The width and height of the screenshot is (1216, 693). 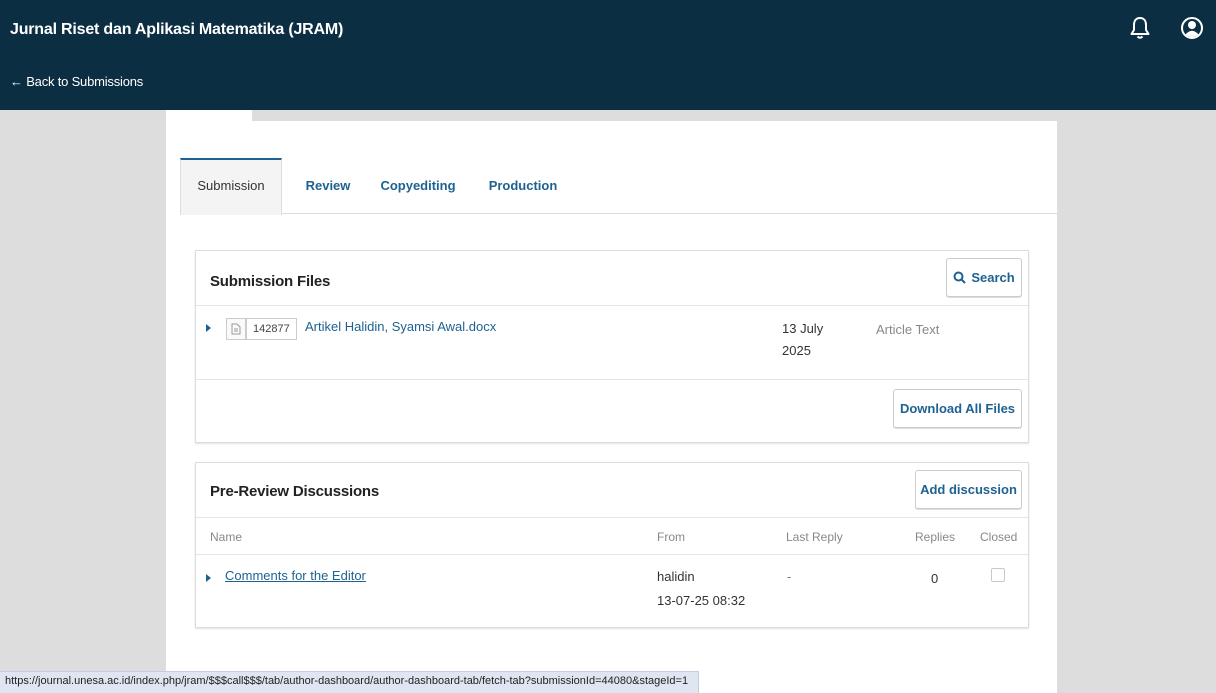 I want to click on back-to-submissions-link: ← Back to Submissions, so click(x=76, y=81).